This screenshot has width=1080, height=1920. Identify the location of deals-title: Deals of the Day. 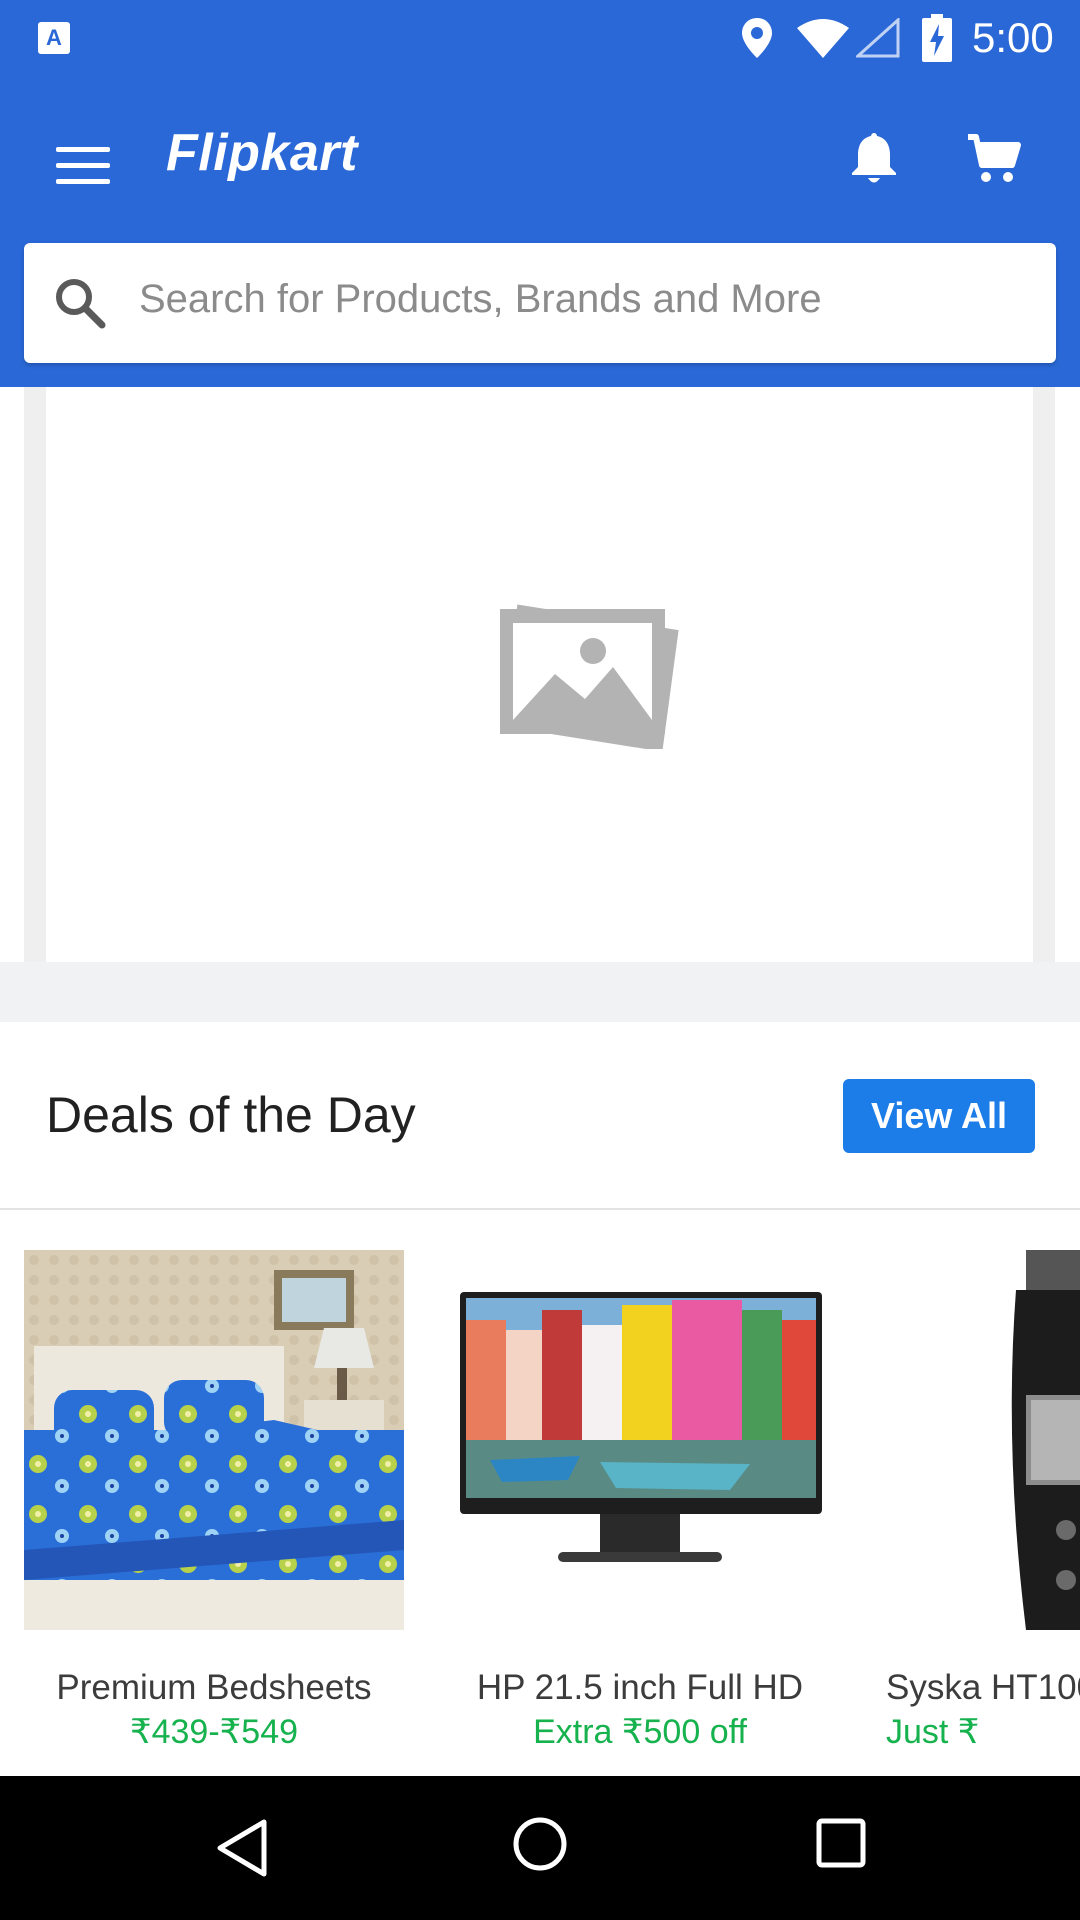
(231, 1115).